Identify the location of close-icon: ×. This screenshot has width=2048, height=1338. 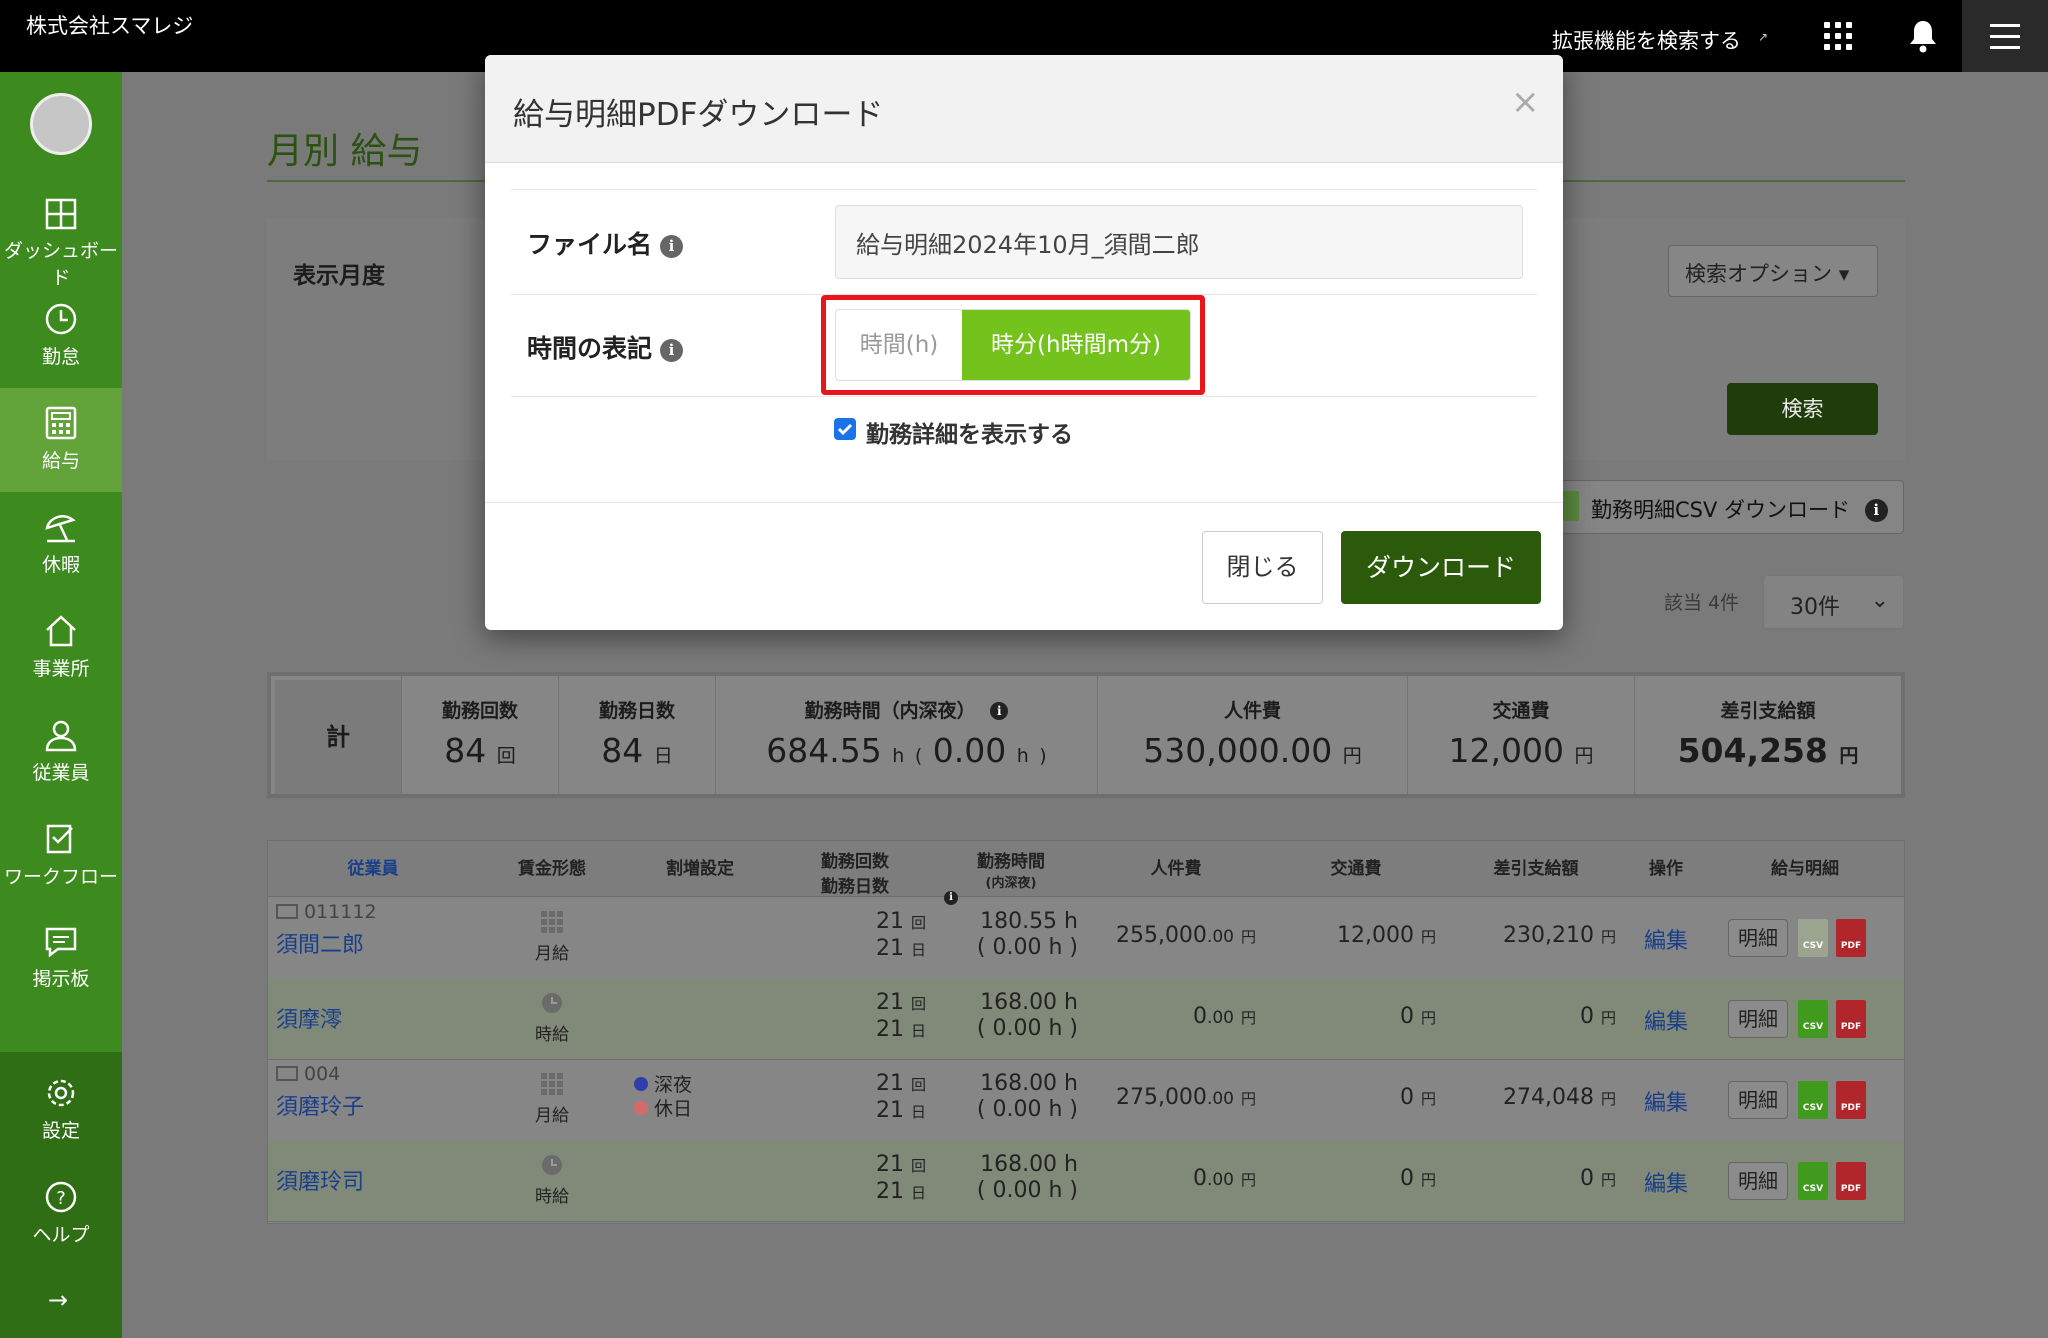
(1525, 102).